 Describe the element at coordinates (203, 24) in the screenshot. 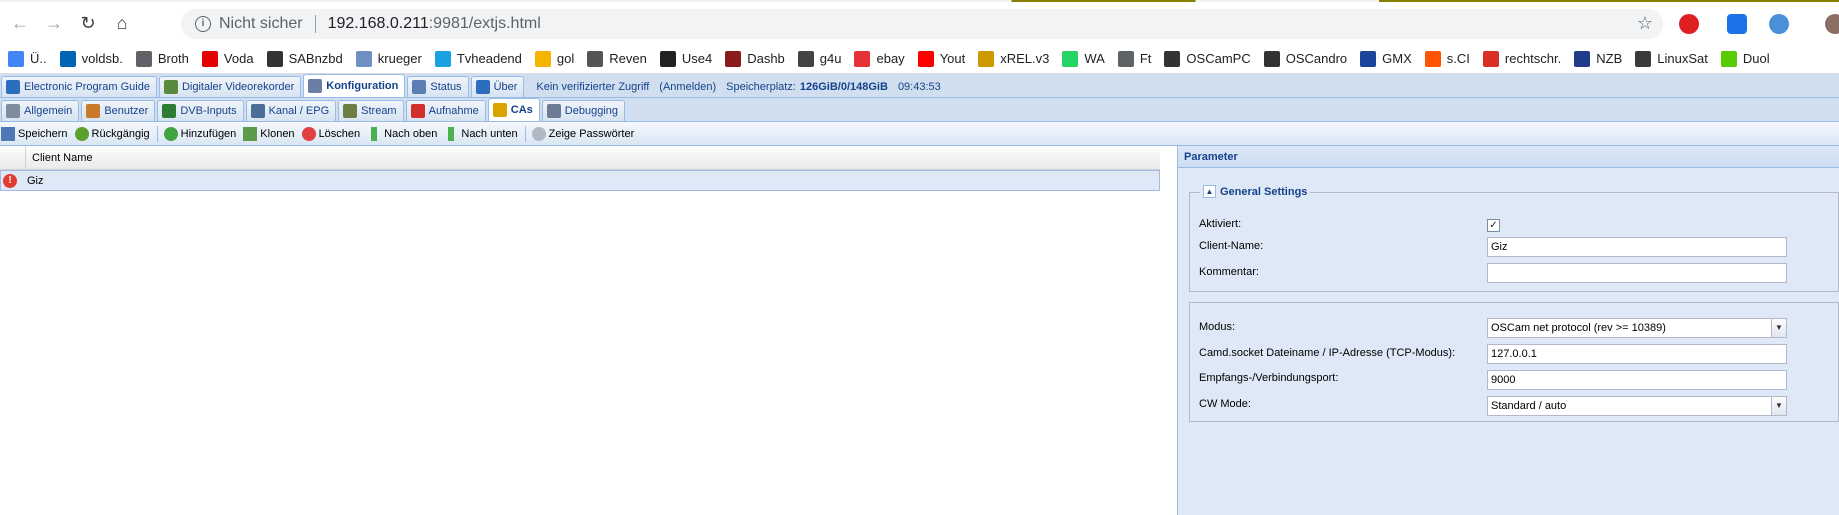

I see `info-icon: i` at that location.